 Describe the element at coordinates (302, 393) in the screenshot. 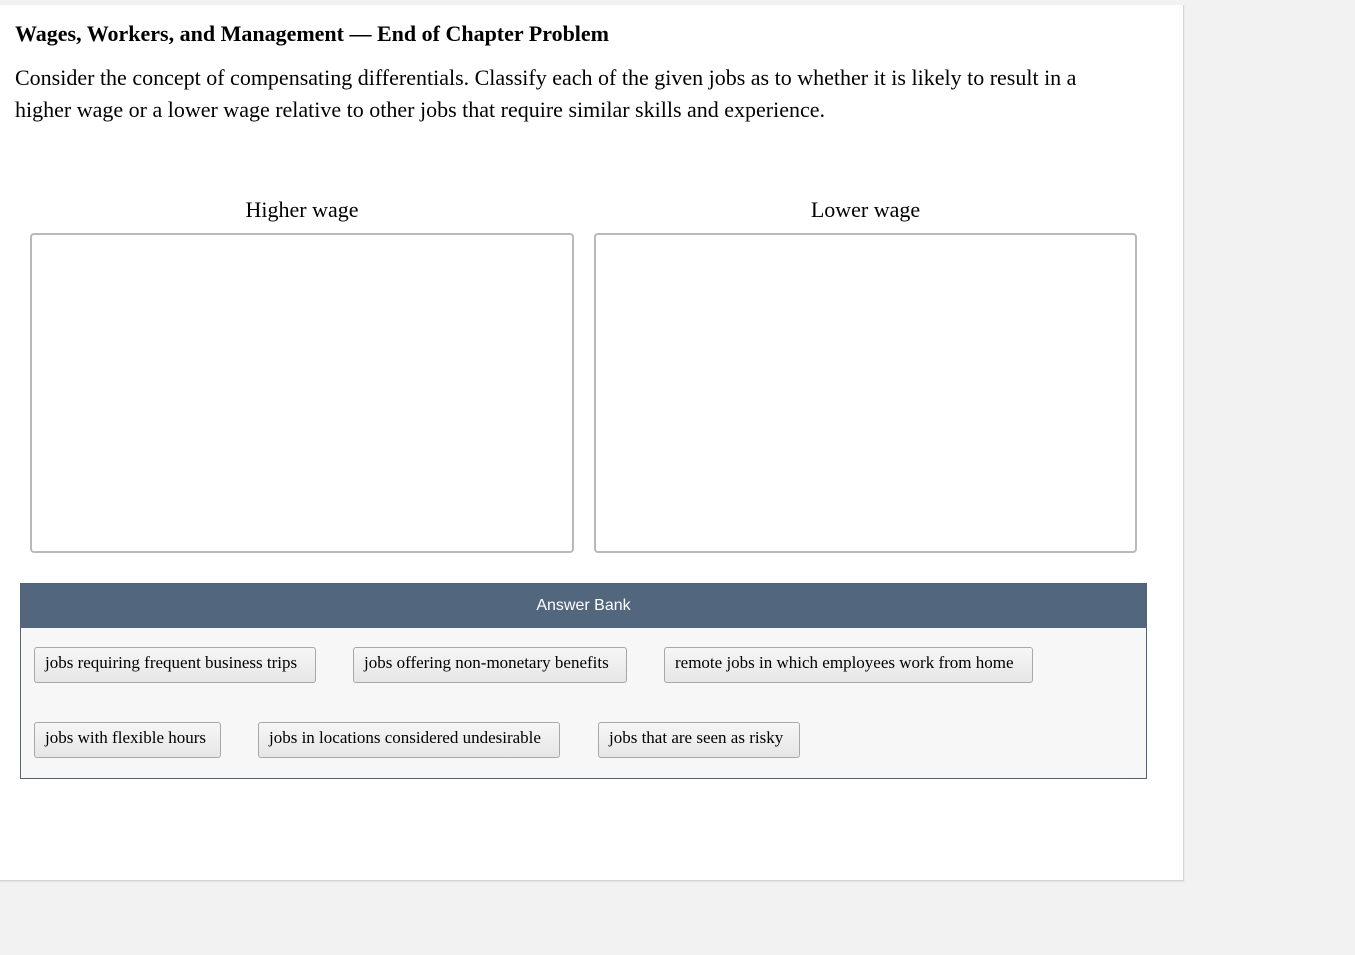

I see `drop-zone-higher-wage` at that location.